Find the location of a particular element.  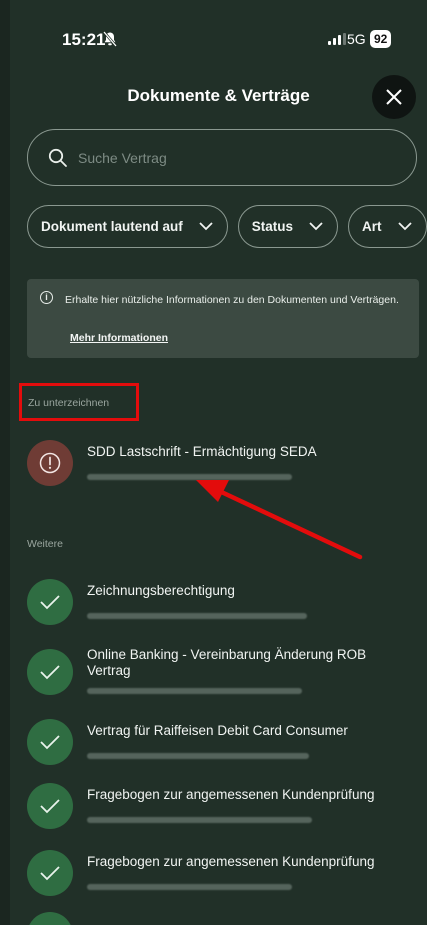

bell-slash-icon is located at coordinates (110, 39).